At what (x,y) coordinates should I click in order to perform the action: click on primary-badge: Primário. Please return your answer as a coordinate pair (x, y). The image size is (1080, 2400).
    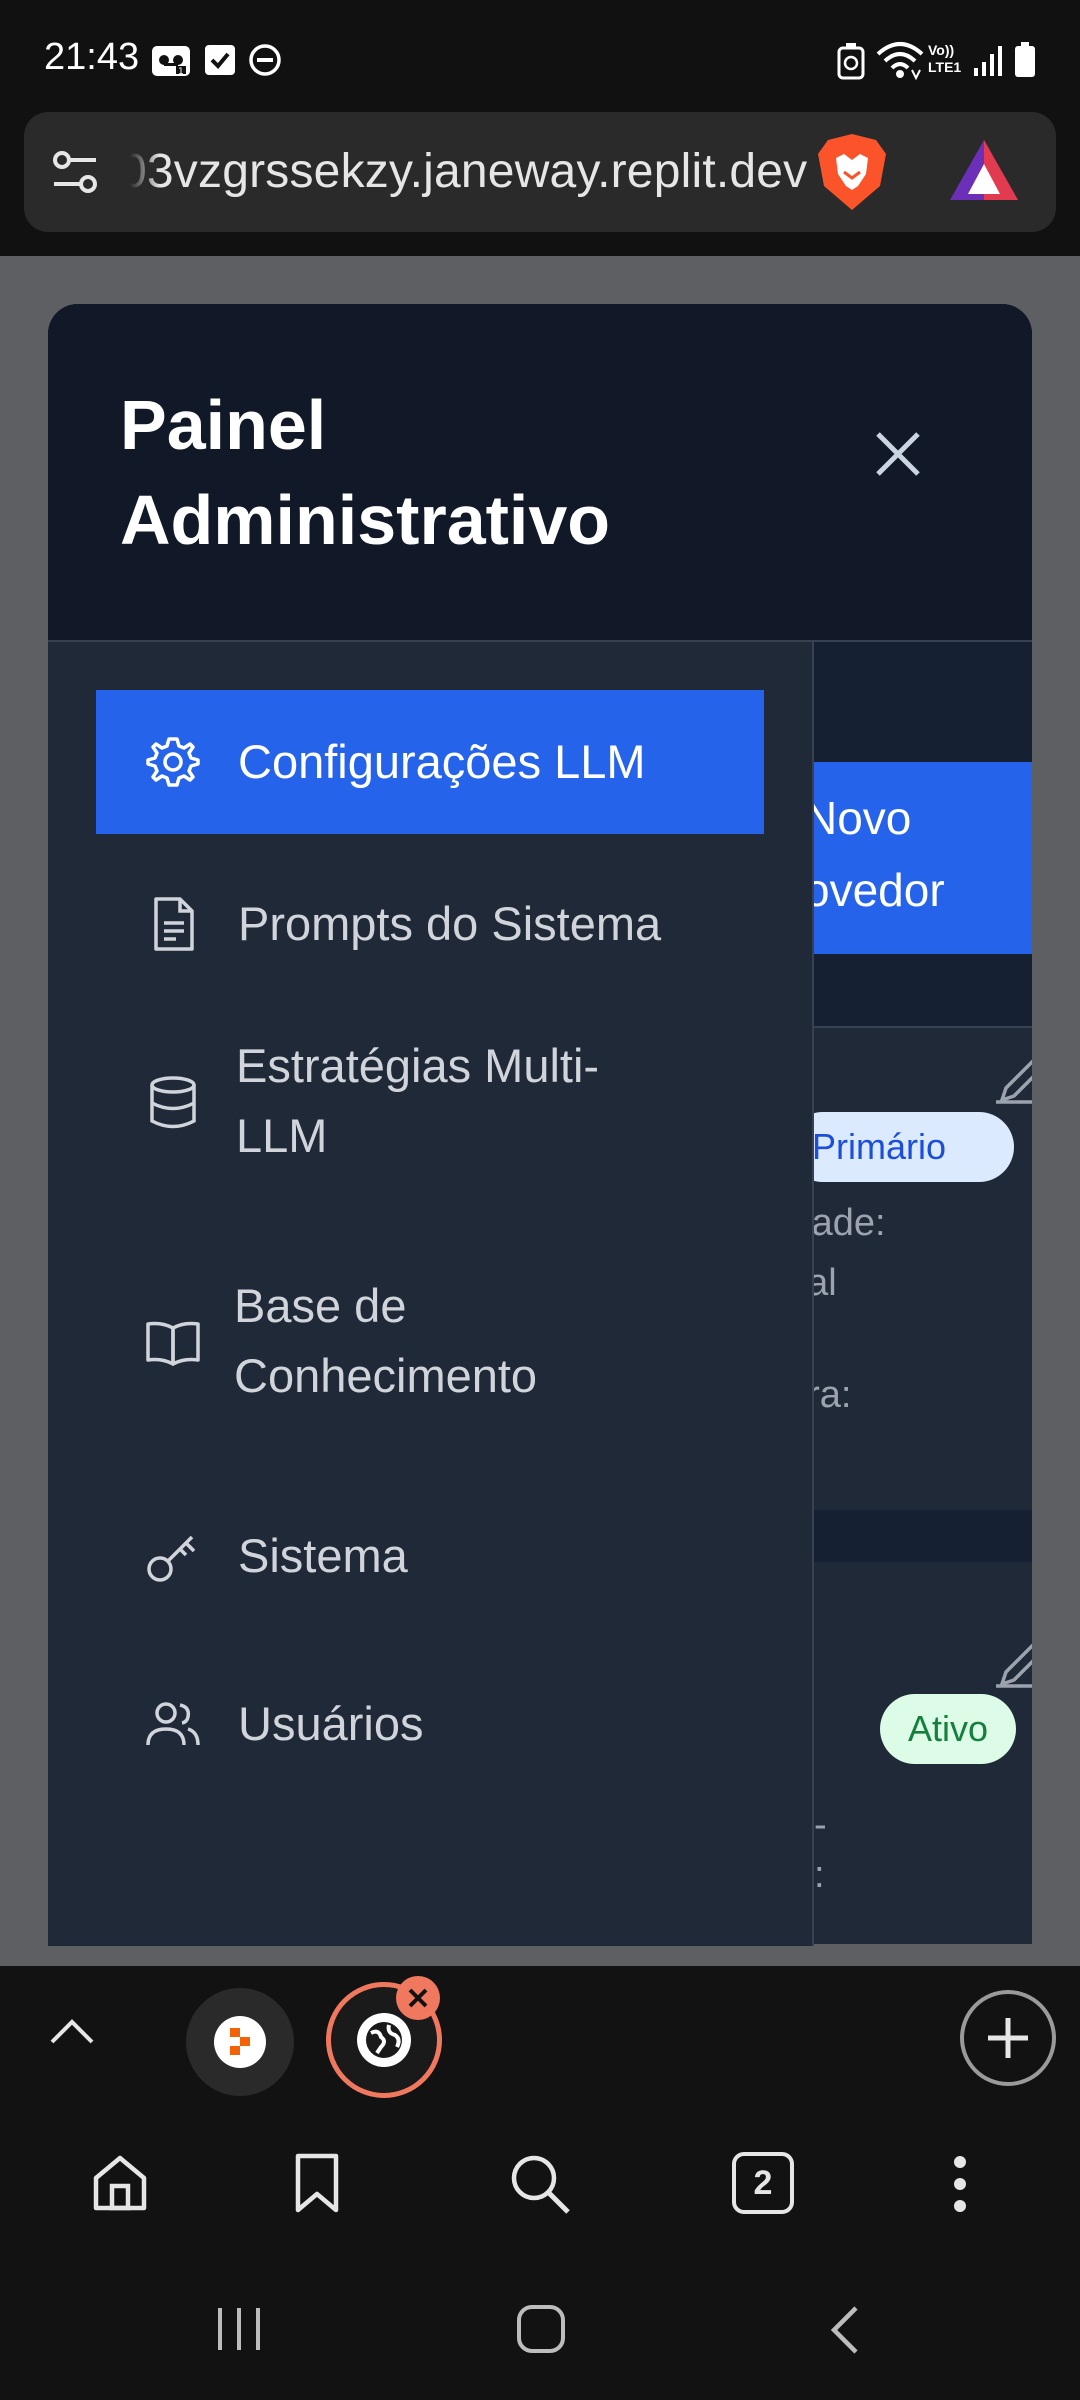
    Looking at the image, I should click on (901, 1147).